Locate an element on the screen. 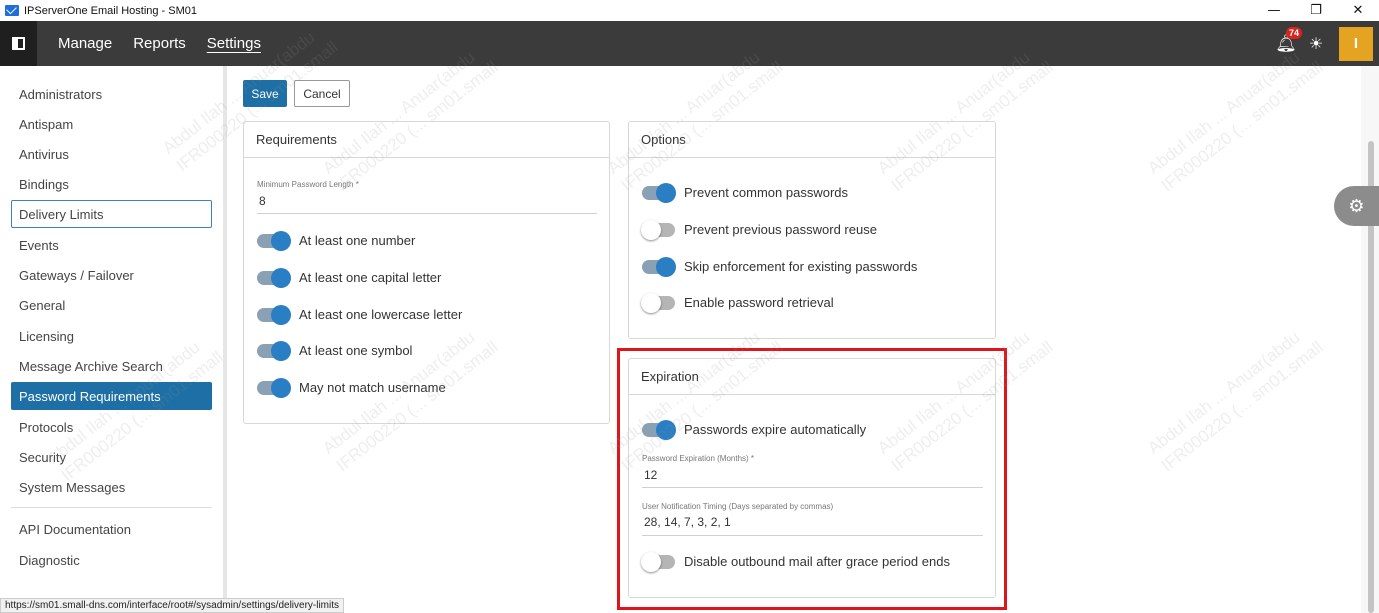  toggle-label: At least one lowercase letter is located at coordinates (381, 314).